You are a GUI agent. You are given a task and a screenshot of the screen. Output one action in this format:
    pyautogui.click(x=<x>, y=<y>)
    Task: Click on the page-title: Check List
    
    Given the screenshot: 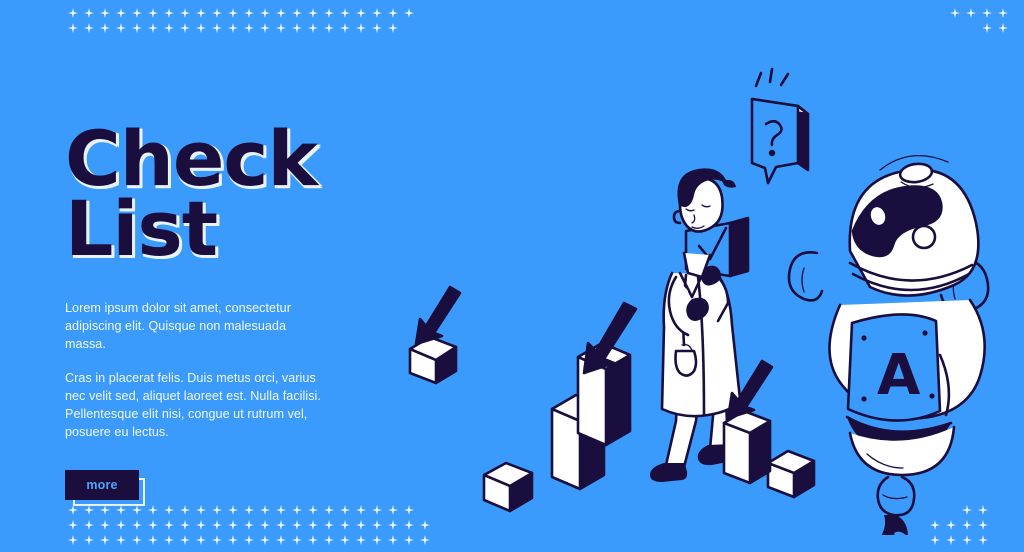 What is the action you would take?
    pyautogui.click(x=191, y=193)
    